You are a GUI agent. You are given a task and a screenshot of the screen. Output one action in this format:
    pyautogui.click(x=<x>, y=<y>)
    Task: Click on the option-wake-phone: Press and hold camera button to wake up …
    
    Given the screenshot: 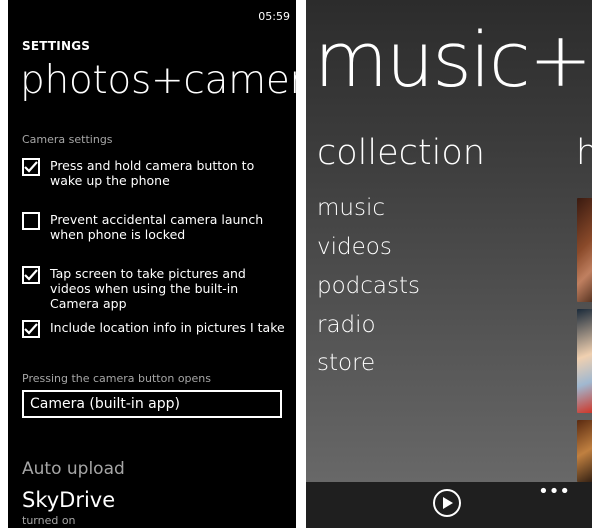 What is the action you would take?
    pyautogui.click(x=155, y=173)
    